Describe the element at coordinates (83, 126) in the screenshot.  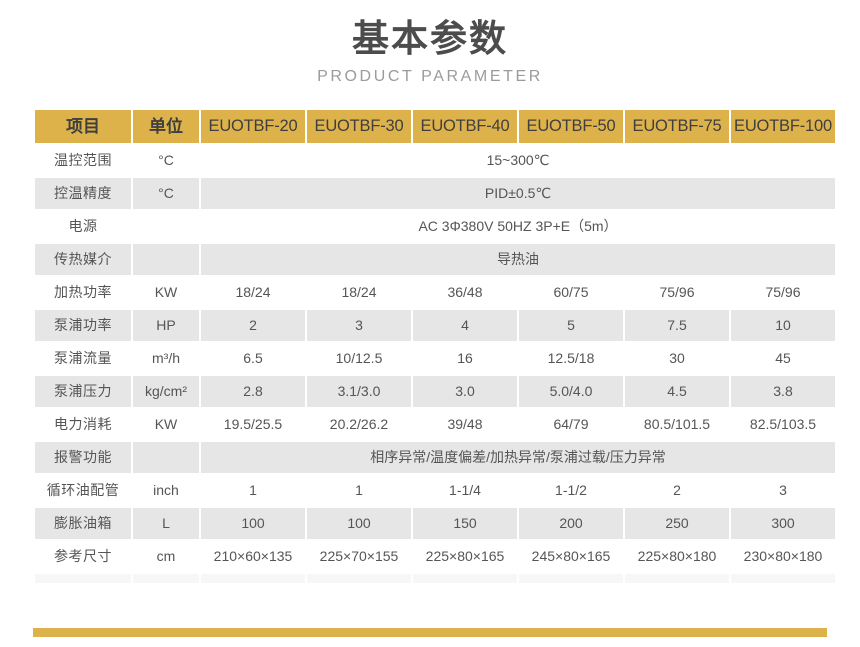
I see `column-header-item: 项目` at that location.